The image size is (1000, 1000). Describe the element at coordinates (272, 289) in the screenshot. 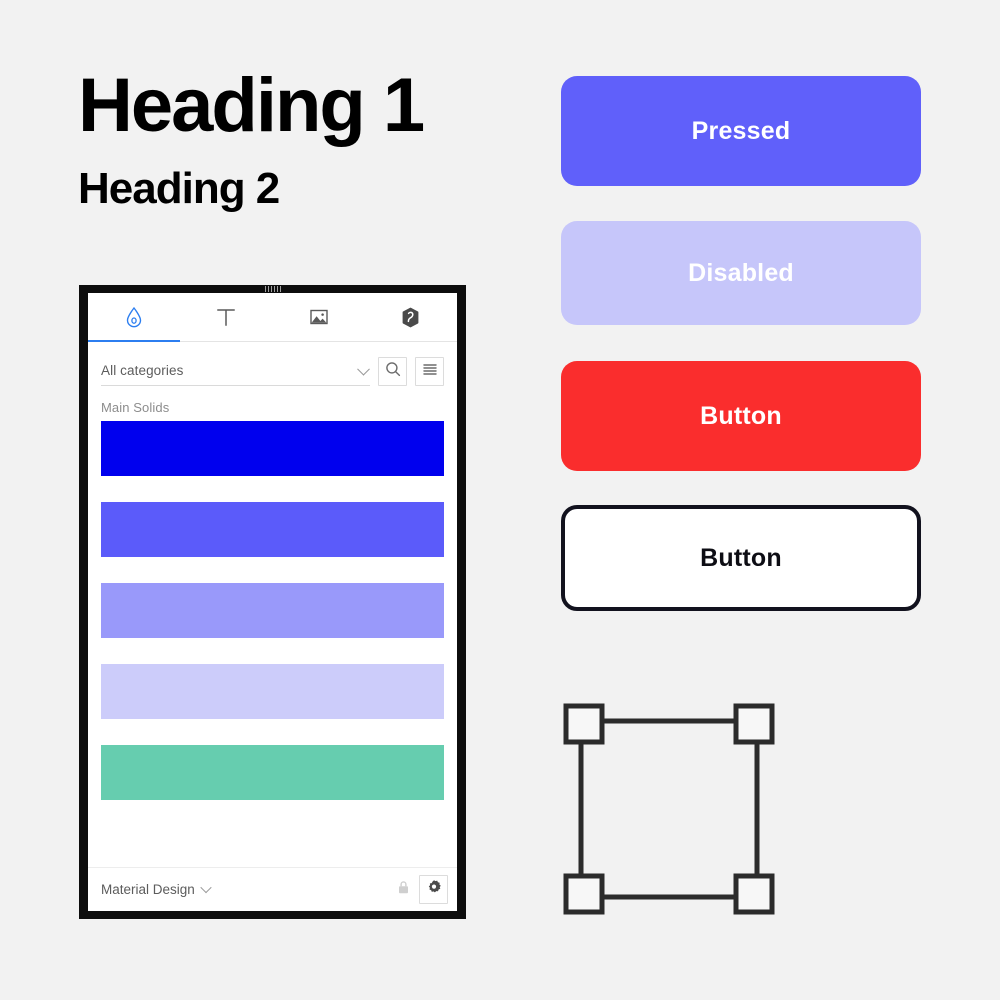

I see `panel-drag-grip` at that location.